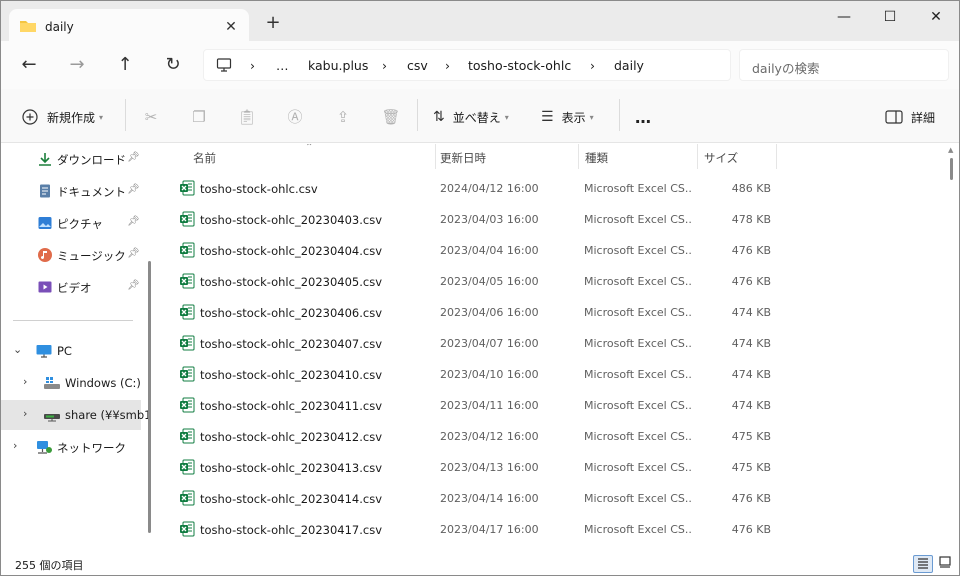  What do you see at coordinates (950, 150) in the screenshot?
I see `scroll-up-icon: ▲` at bounding box center [950, 150].